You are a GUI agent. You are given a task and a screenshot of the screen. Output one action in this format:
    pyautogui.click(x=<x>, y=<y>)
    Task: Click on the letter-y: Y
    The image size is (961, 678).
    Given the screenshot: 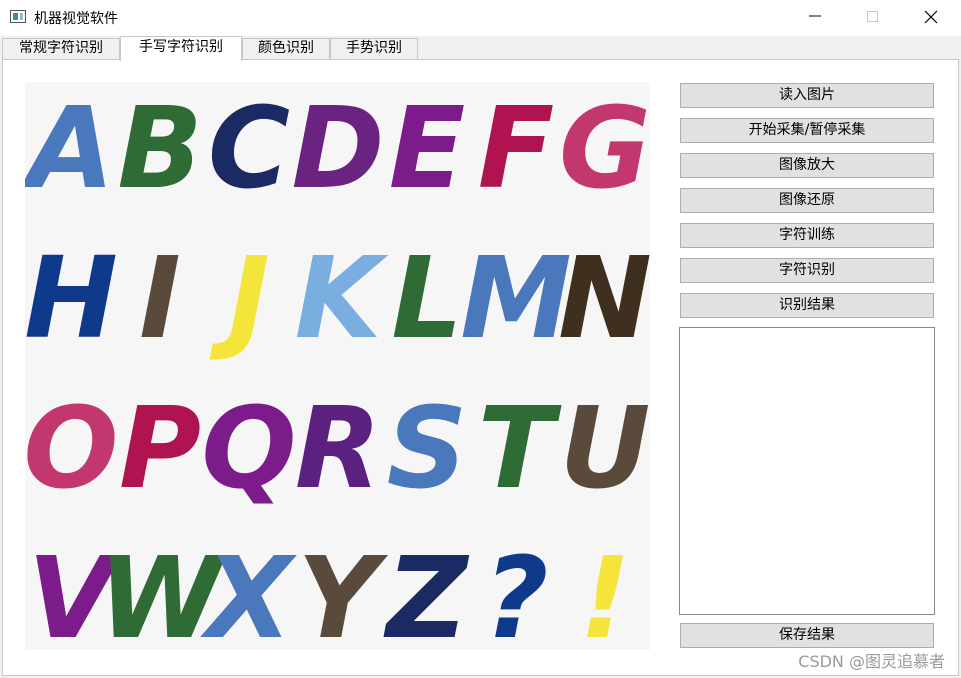 What is the action you would take?
    pyautogui.click(x=342, y=592)
    